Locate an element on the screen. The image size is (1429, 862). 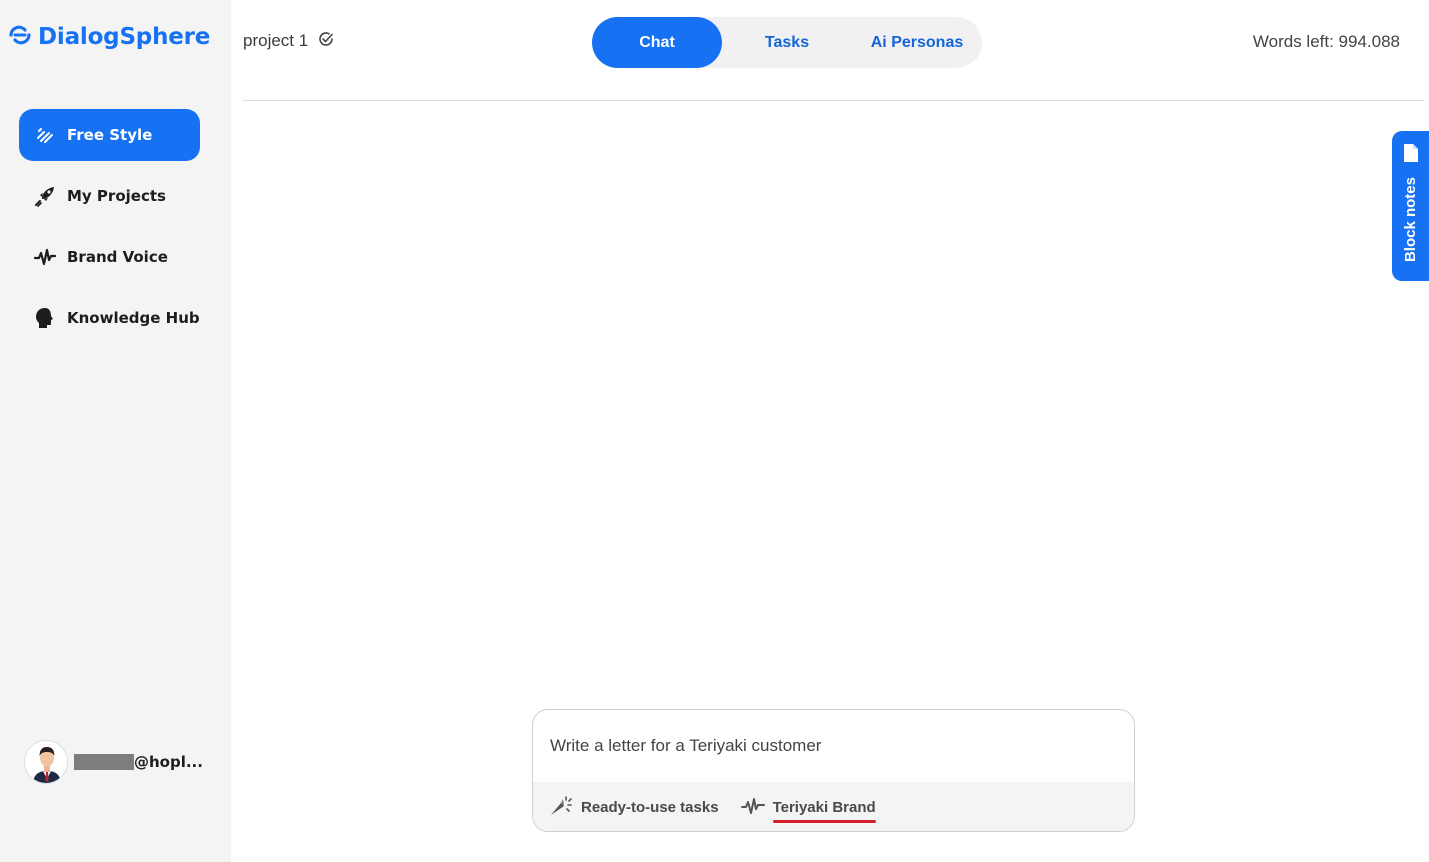
sidebar-item-brand-voice: Brand Voice is located at coordinates (109, 257).